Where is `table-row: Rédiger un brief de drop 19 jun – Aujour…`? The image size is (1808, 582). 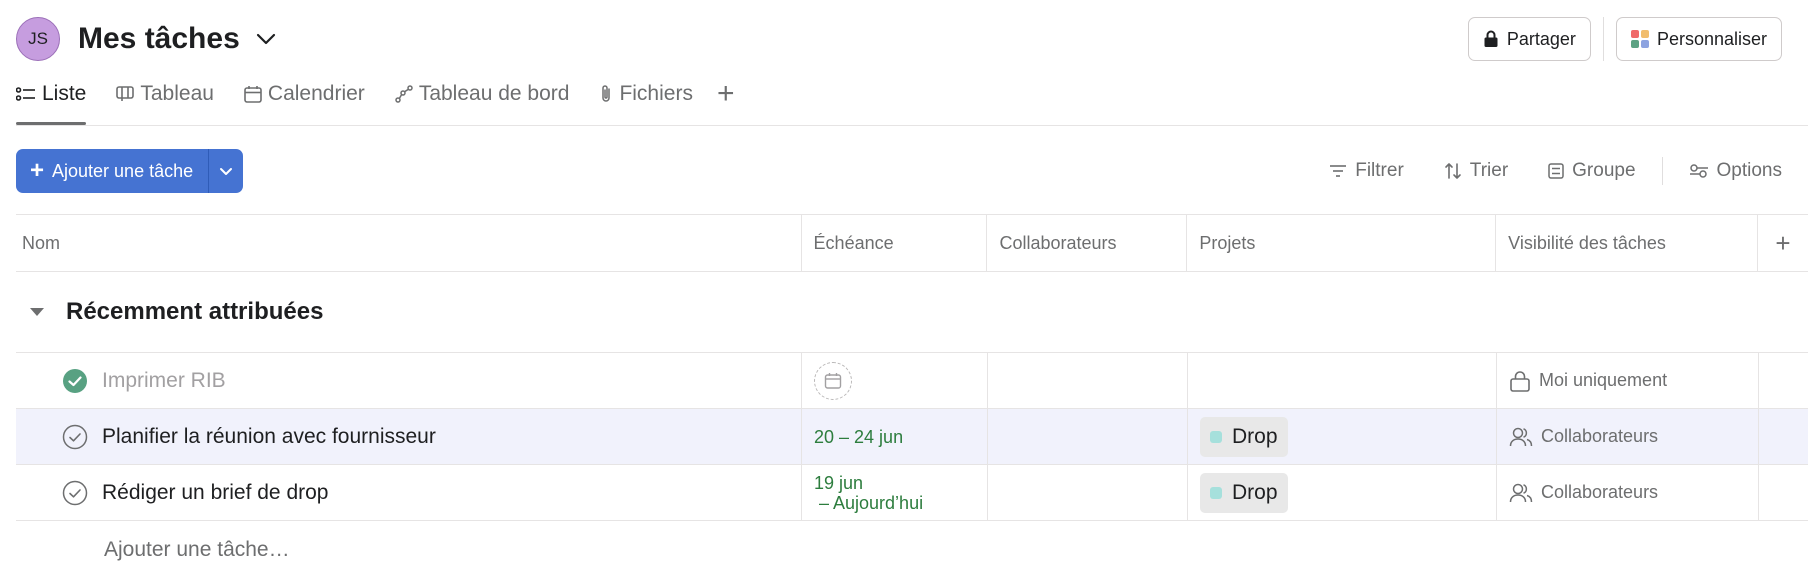
table-row: Rédiger un brief de drop 19 jun – Aujour… is located at coordinates (912, 493).